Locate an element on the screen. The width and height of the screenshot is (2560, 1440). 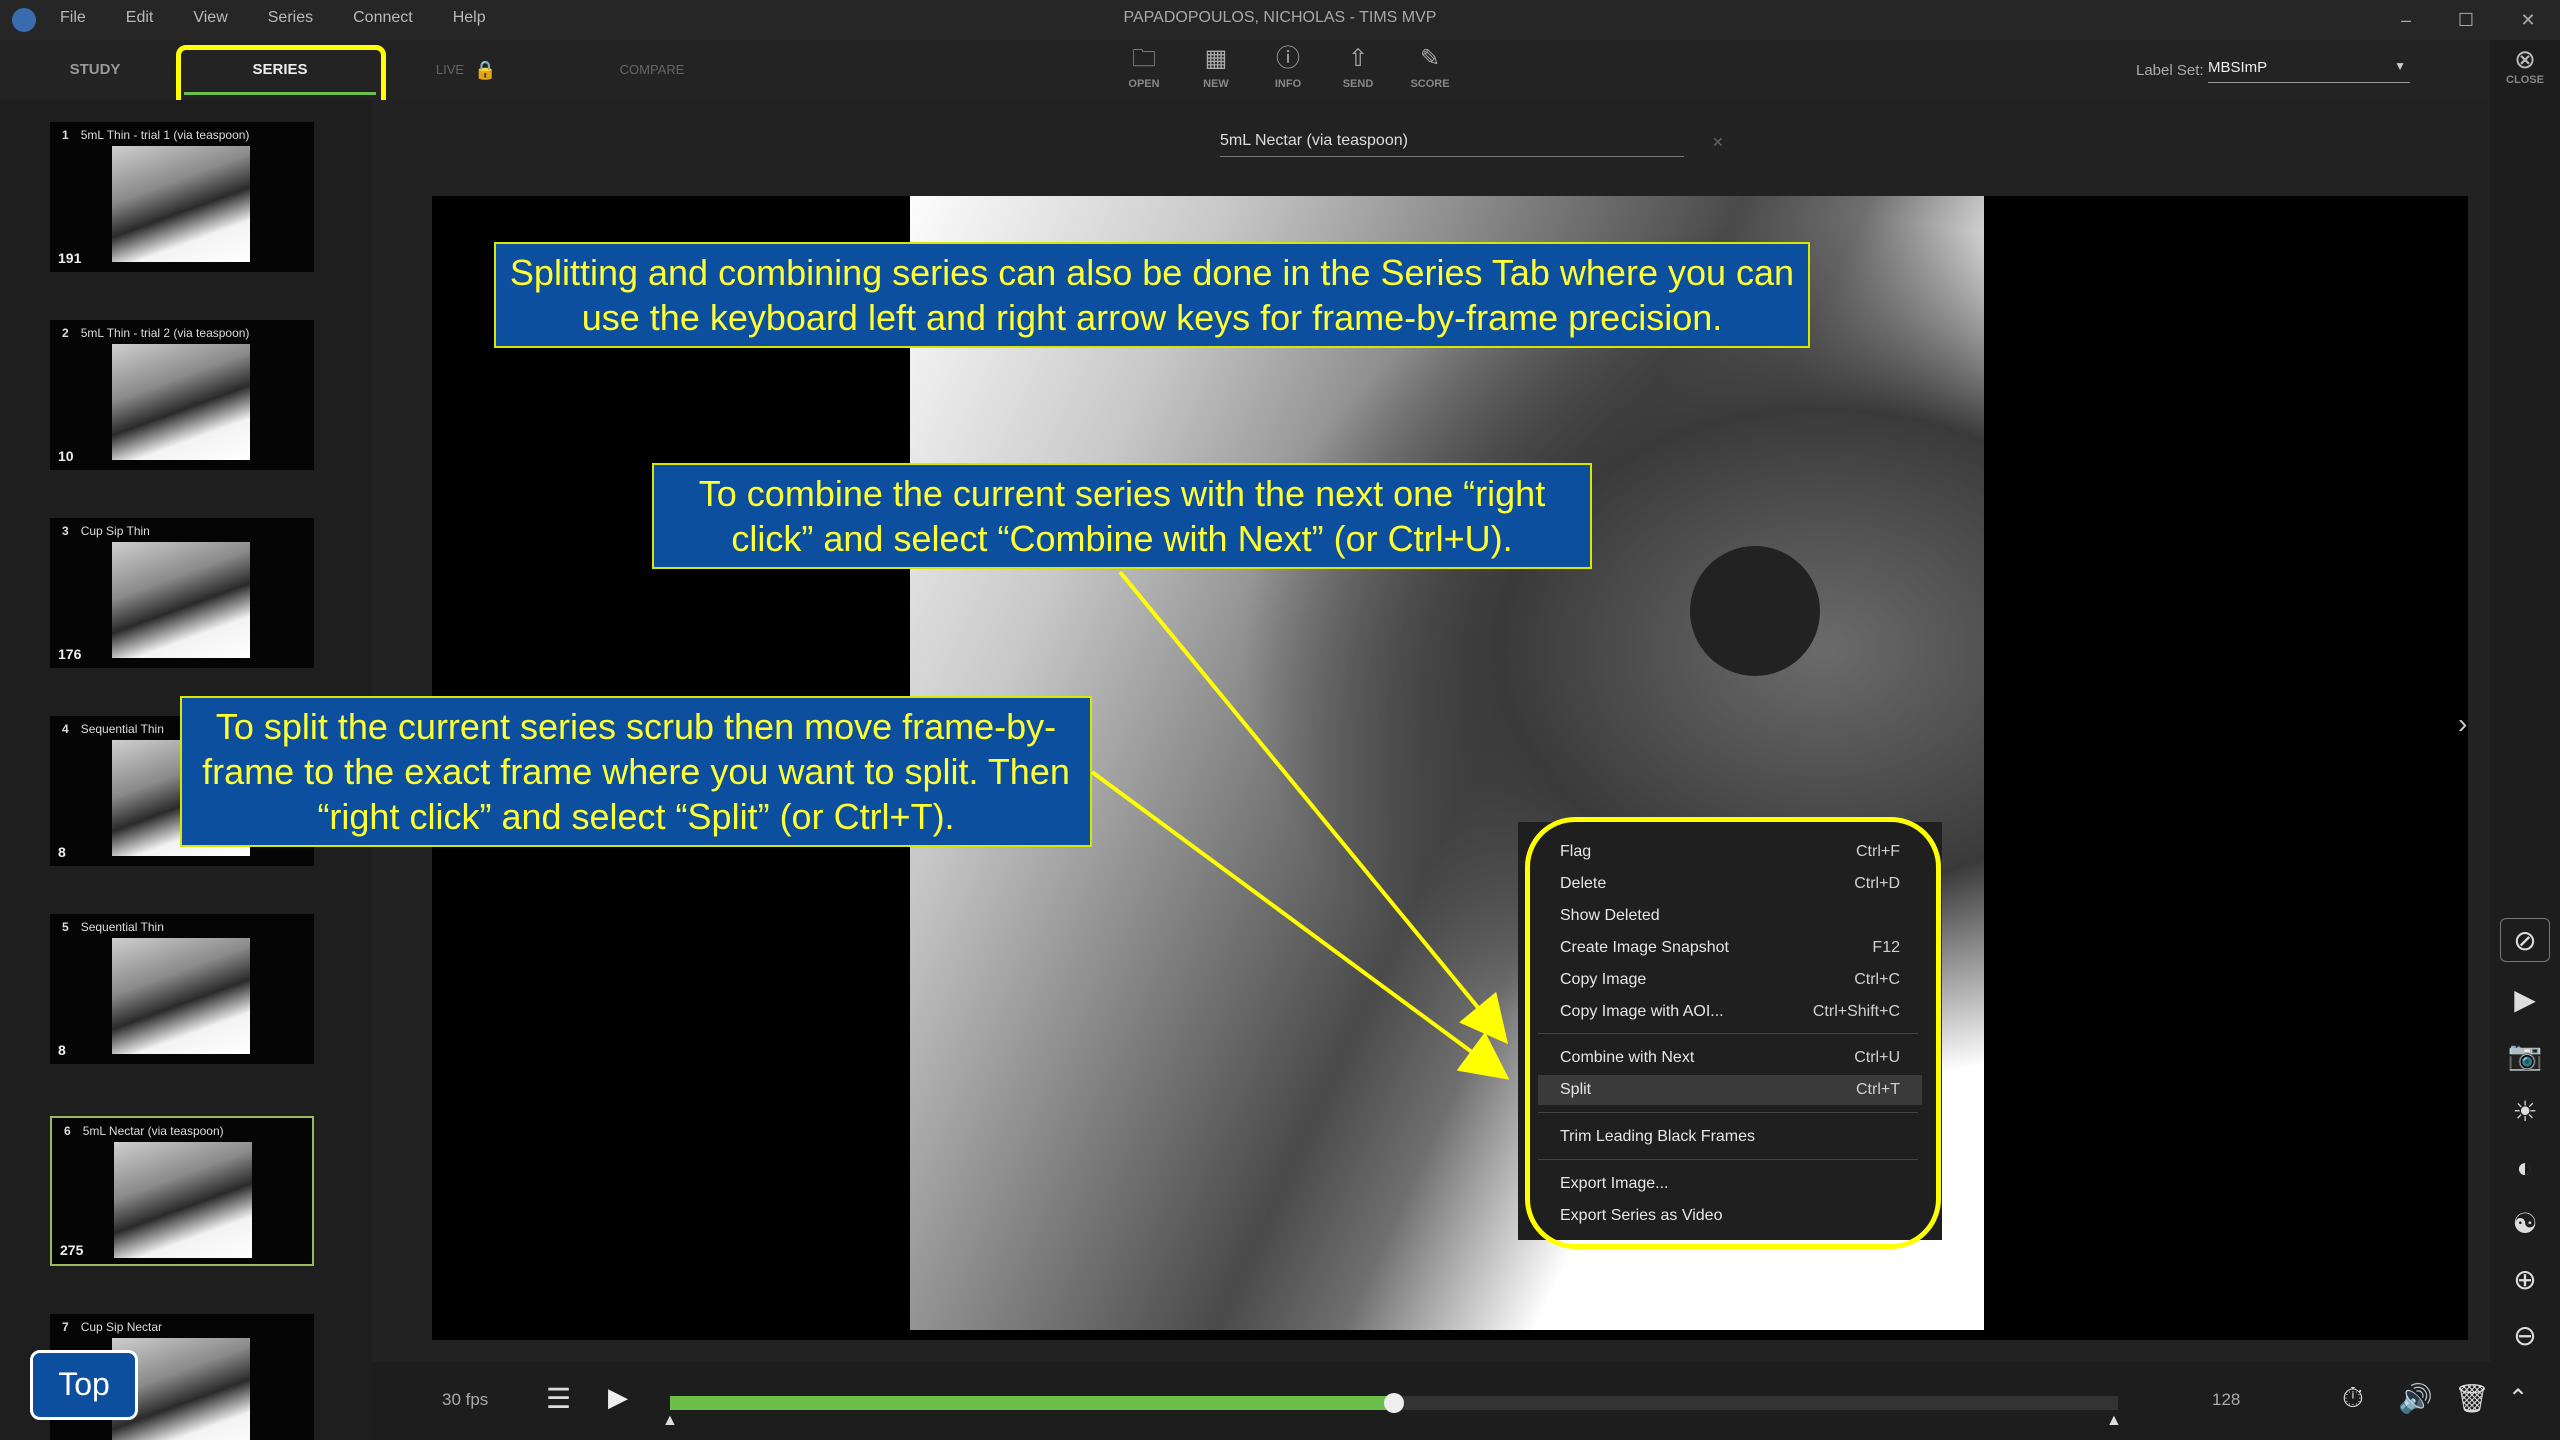
callout-arrows is located at coordinates (1300, 825).